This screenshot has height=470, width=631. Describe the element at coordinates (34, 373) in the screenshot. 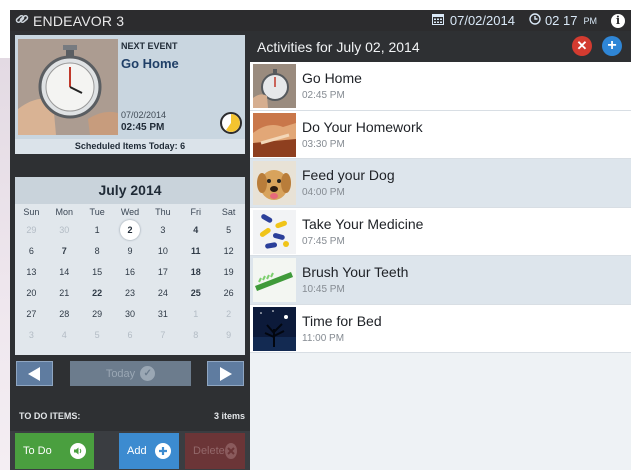

I see `previous-month-button` at that location.